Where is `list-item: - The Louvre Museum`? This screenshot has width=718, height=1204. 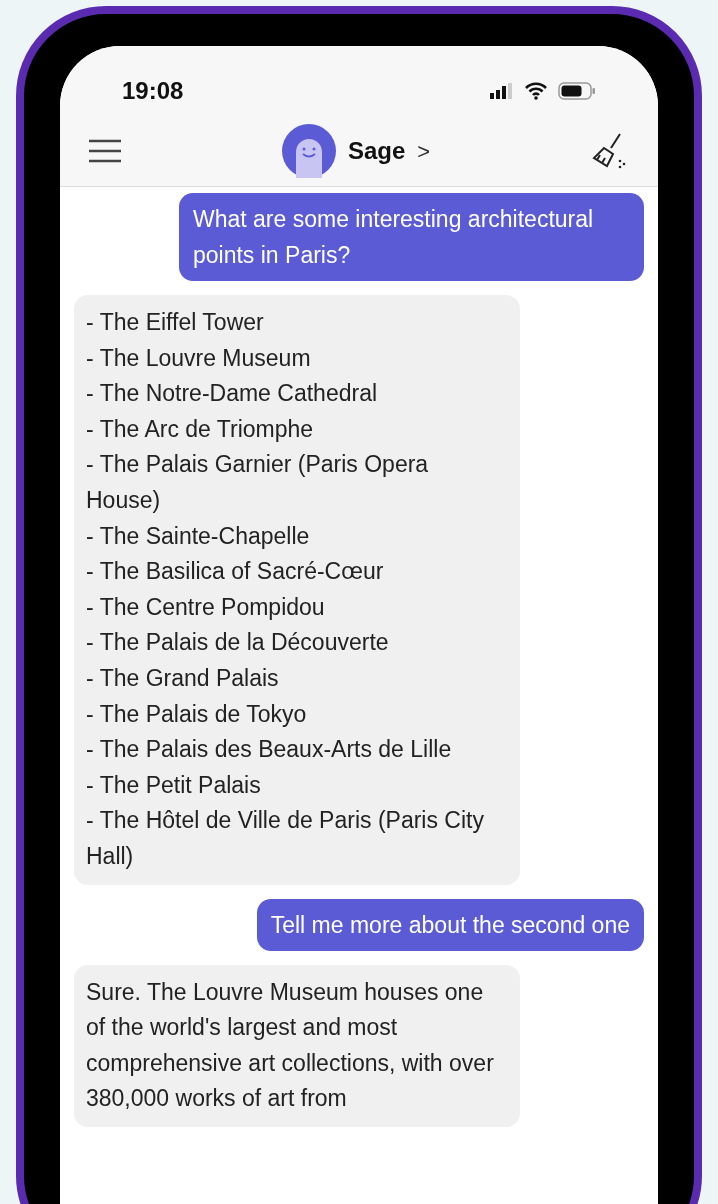 list-item: - The Louvre Museum is located at coordinates (199, 358).